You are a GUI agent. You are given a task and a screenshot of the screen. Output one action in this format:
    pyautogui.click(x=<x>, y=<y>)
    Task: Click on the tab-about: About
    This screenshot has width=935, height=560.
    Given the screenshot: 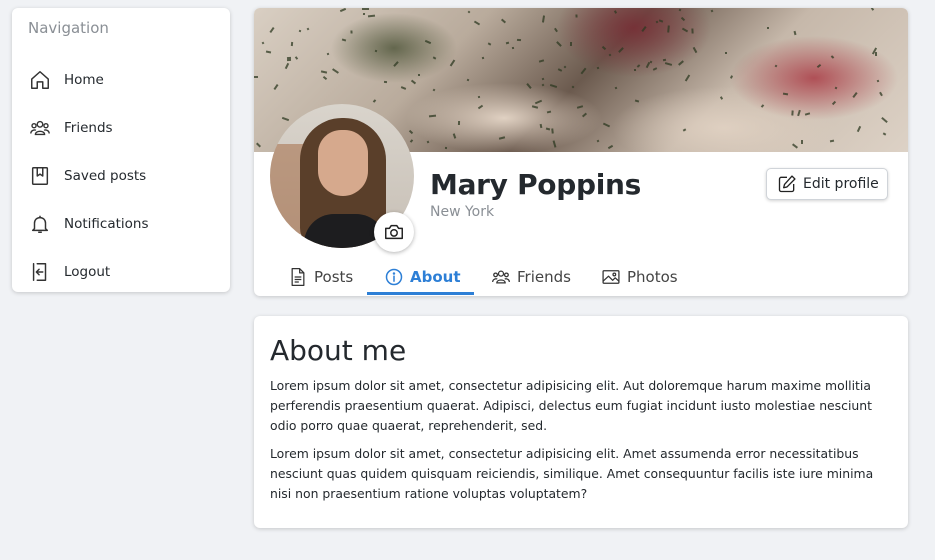 What is the action you would take?
    pyautogui.click(x=422, y=277)
    